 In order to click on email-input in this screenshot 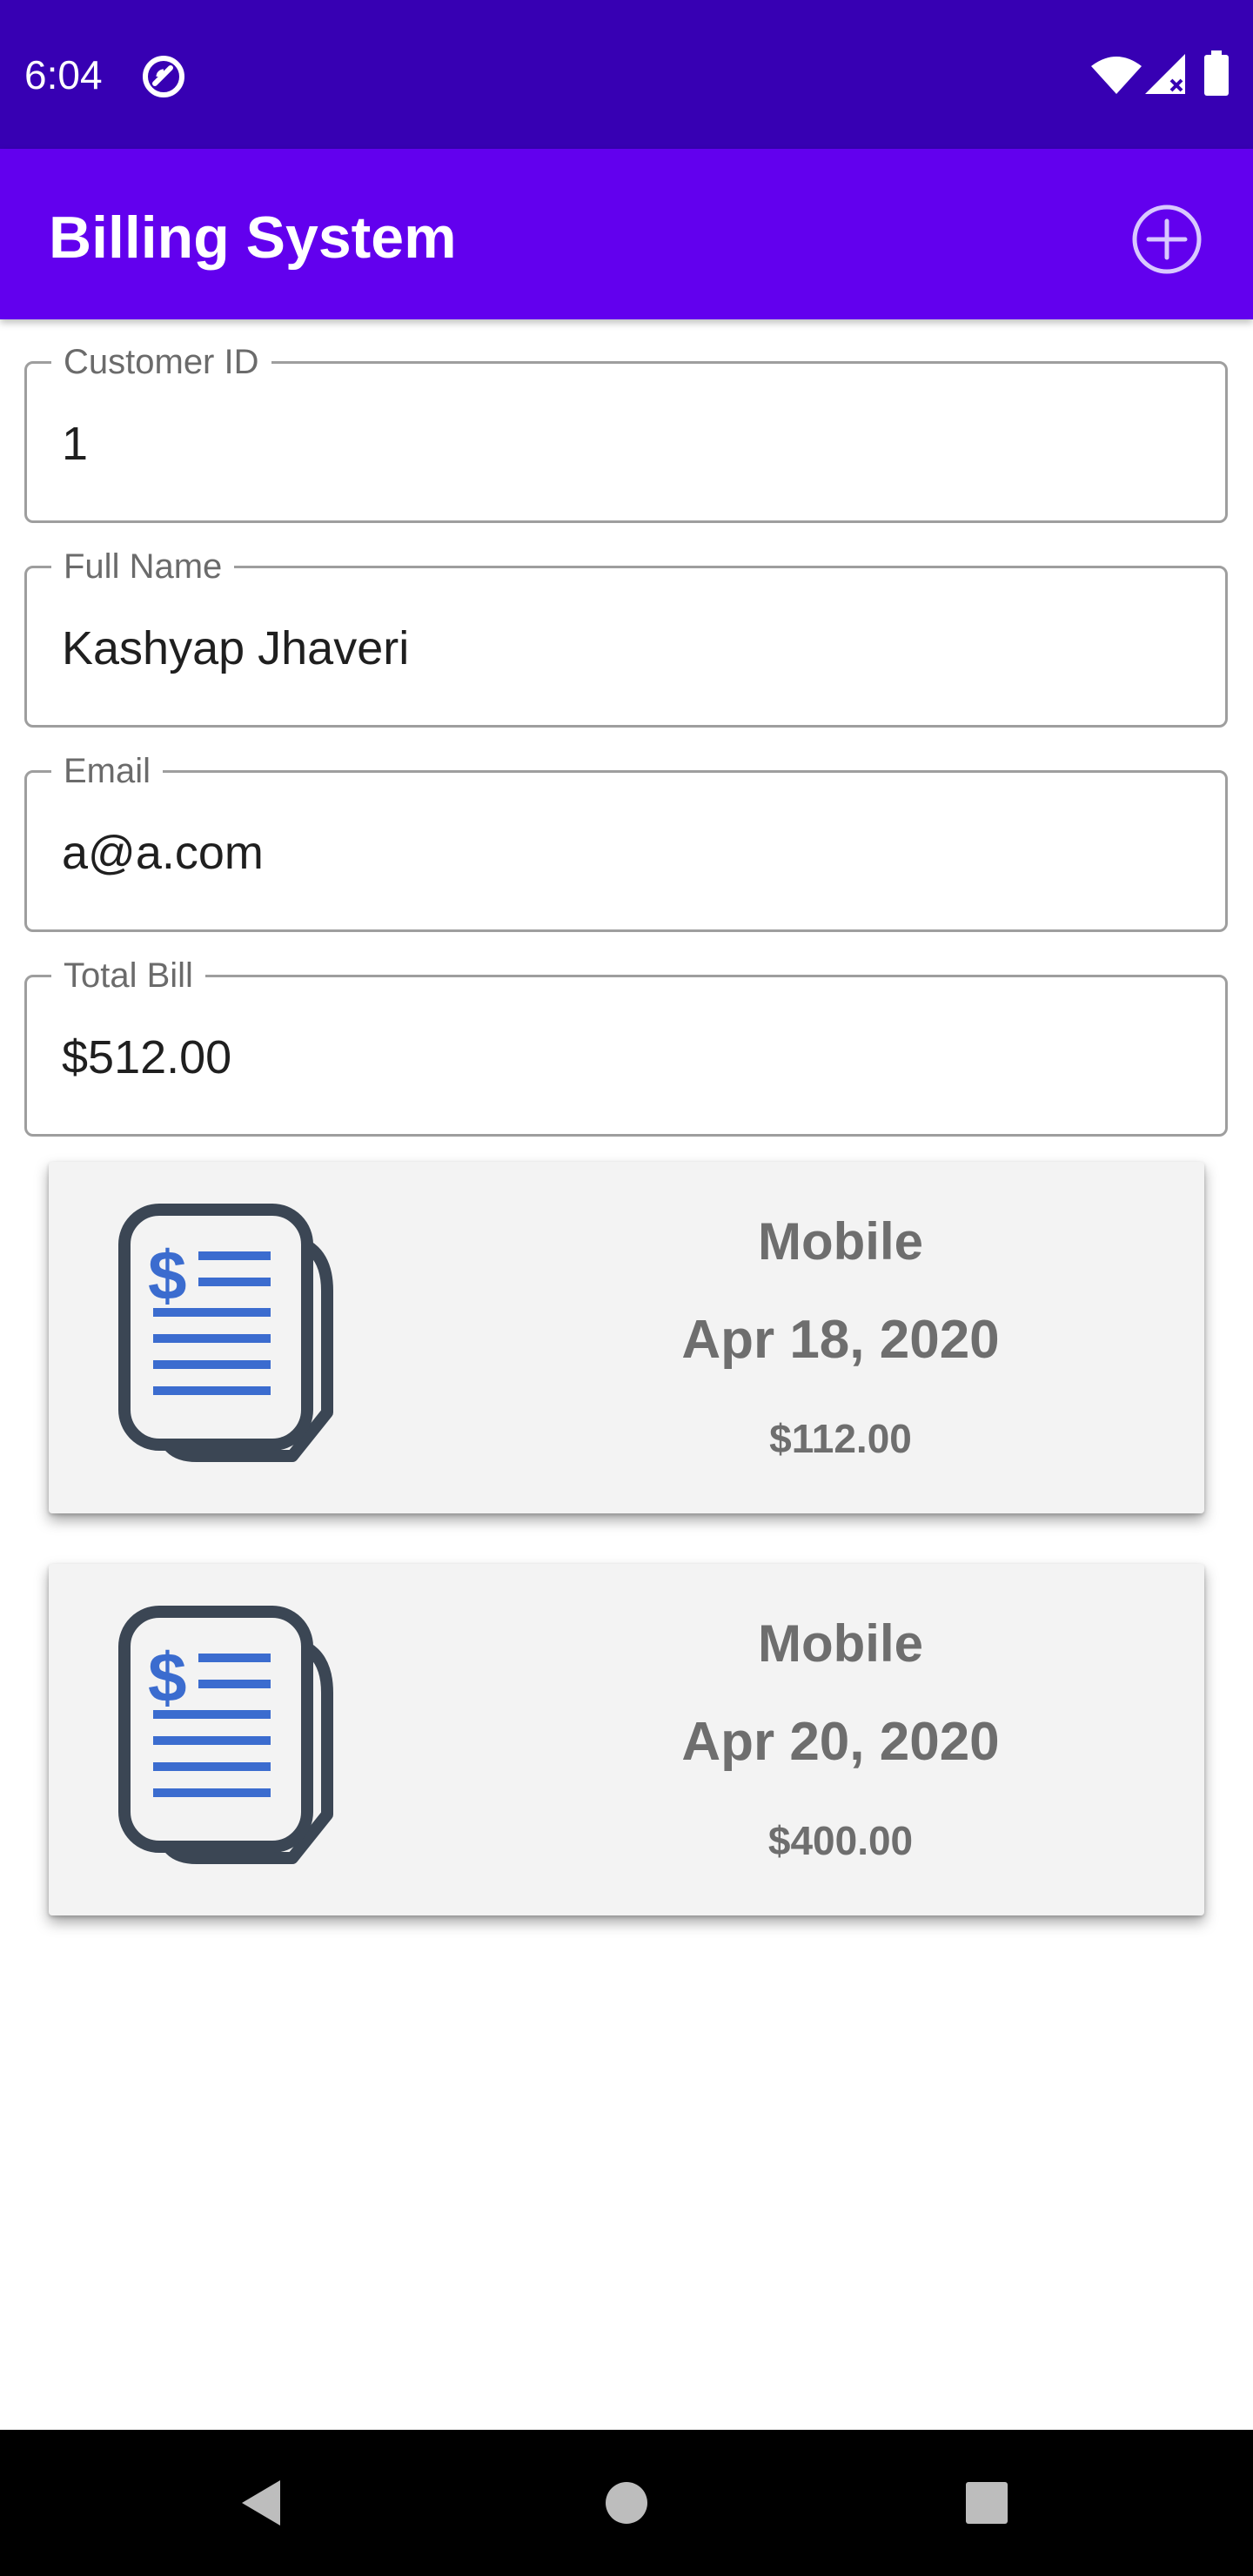, I will do `click(623, 853)`.